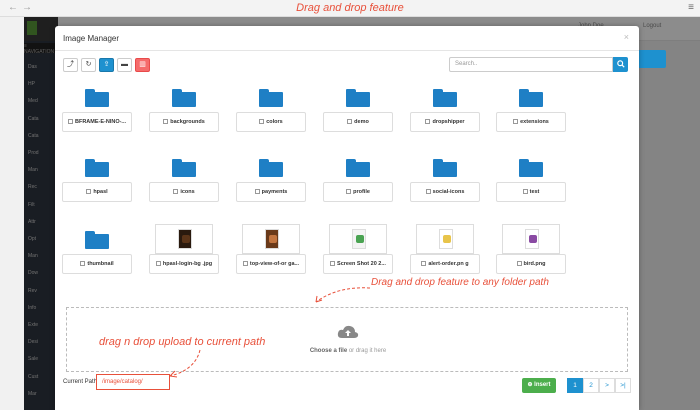 The image size is (700, 410). Describe the element at coordinates (100, 192) in the screenshot. I see `item-name: hpasl` at that location.